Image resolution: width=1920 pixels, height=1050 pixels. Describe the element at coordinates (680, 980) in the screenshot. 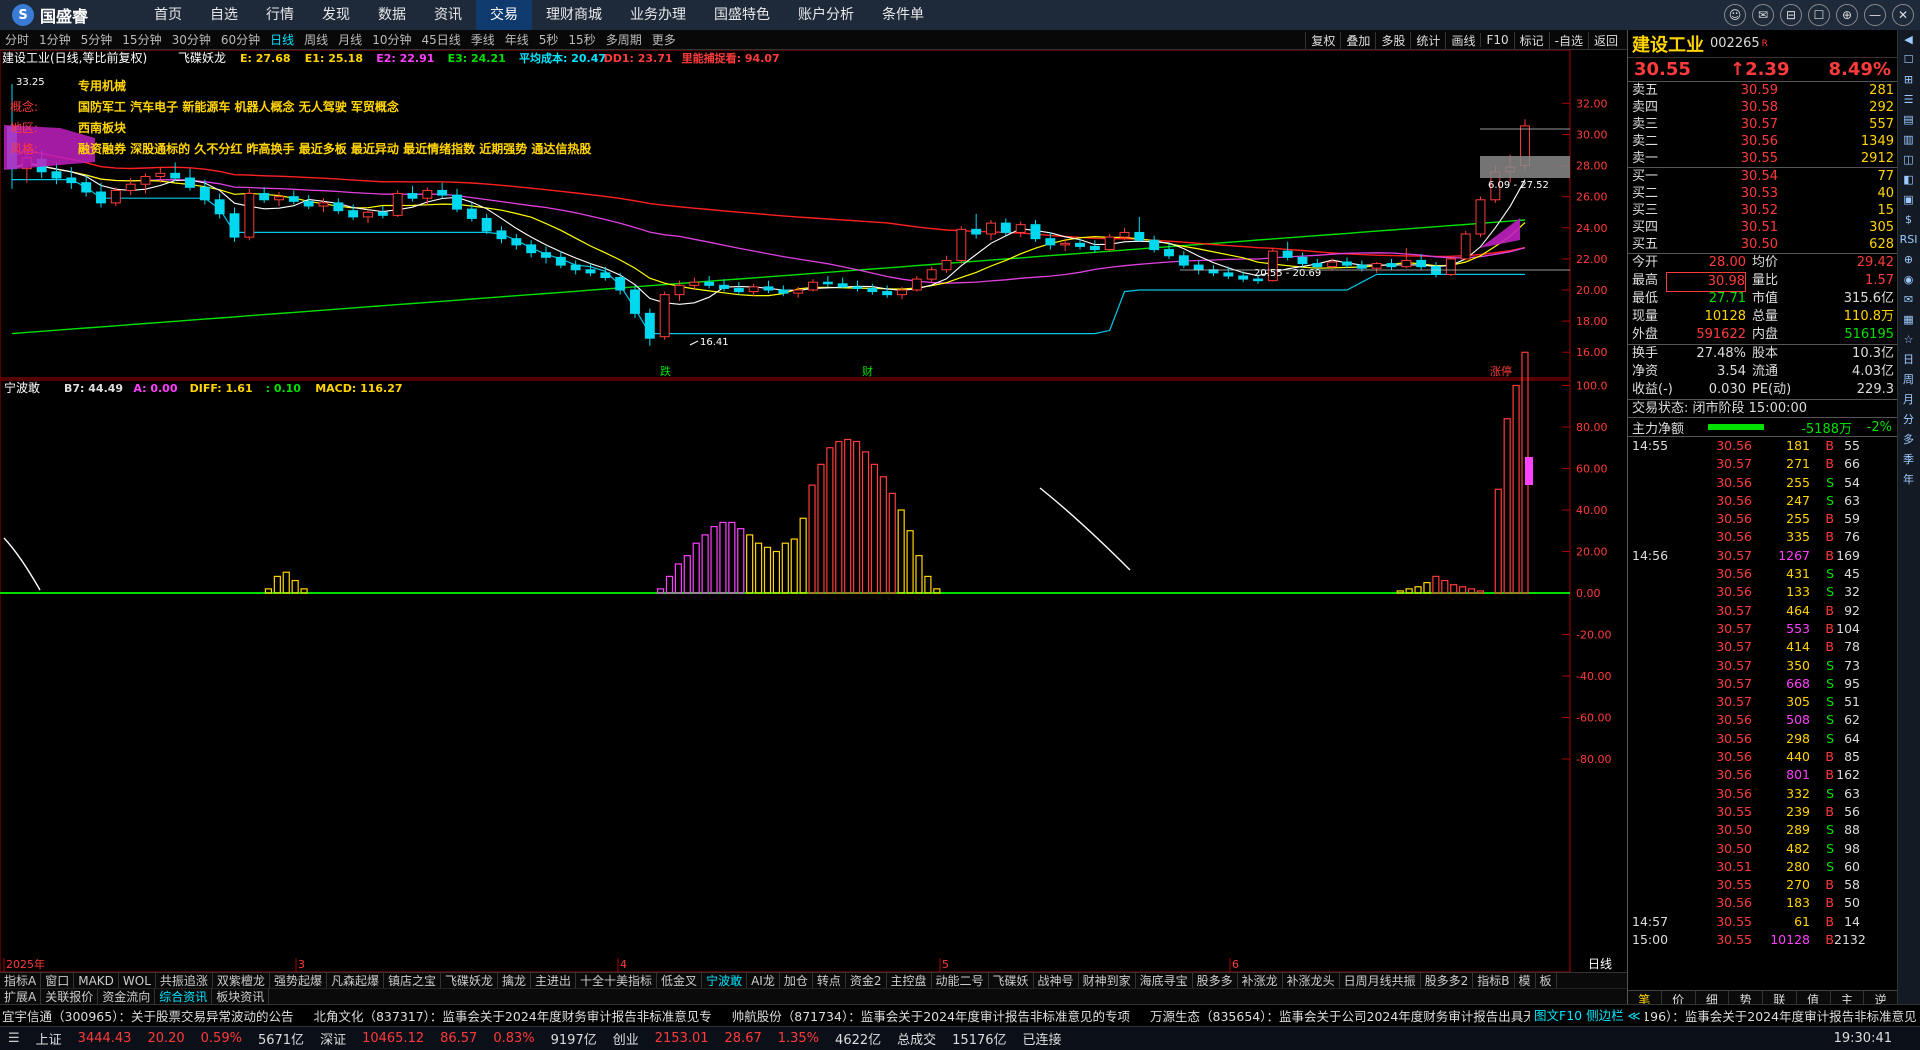

I see `indicator-tab-13: 低金叉` at that location.